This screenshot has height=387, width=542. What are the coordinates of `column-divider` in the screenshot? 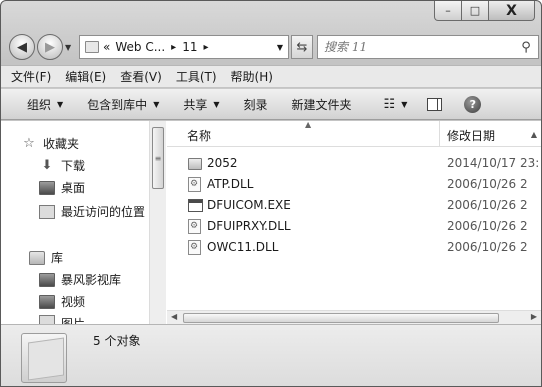 It's located at (439, 134).